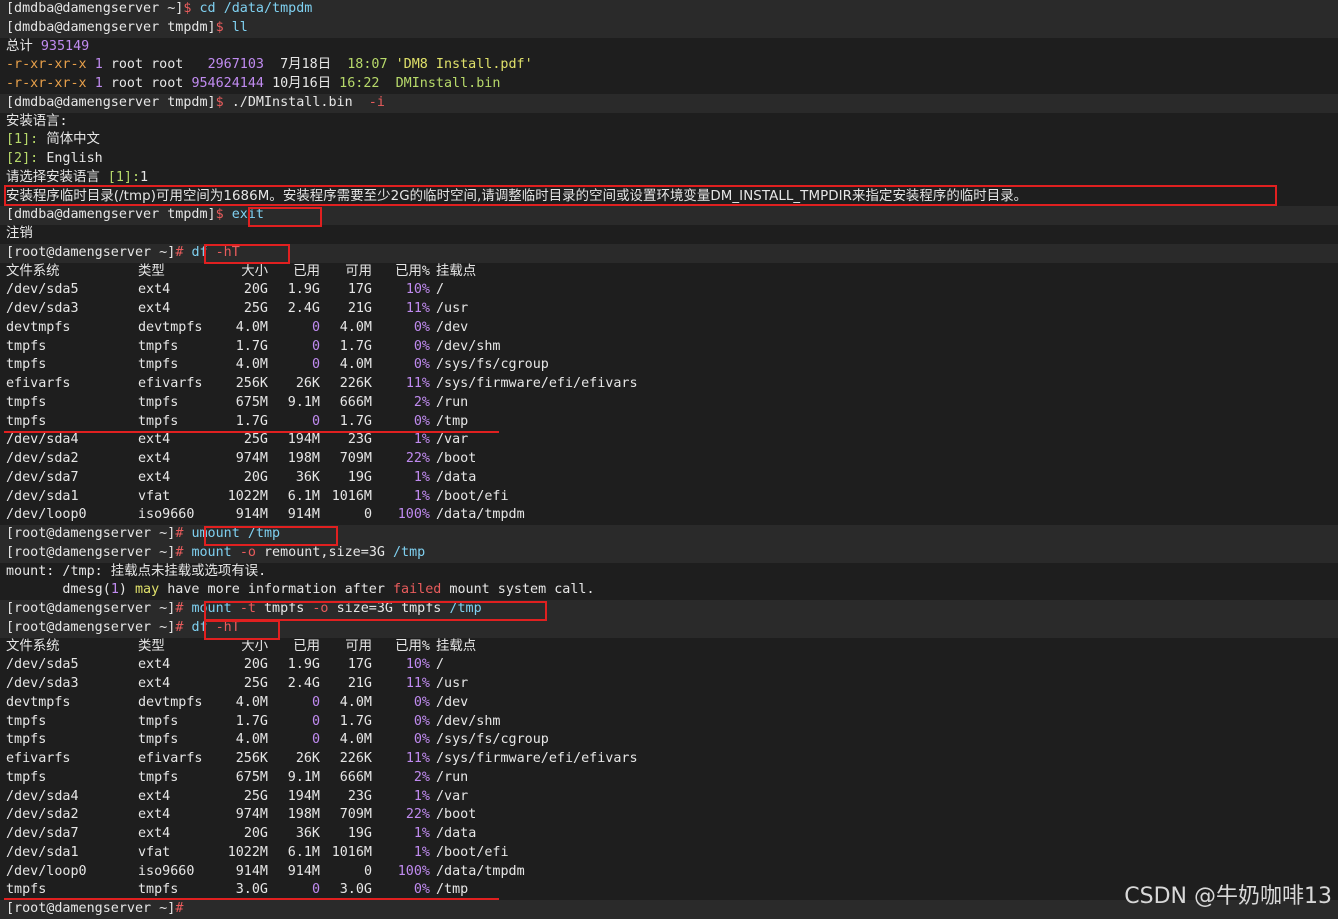  I want to click on df-avail: 666M, so click(355, 402).